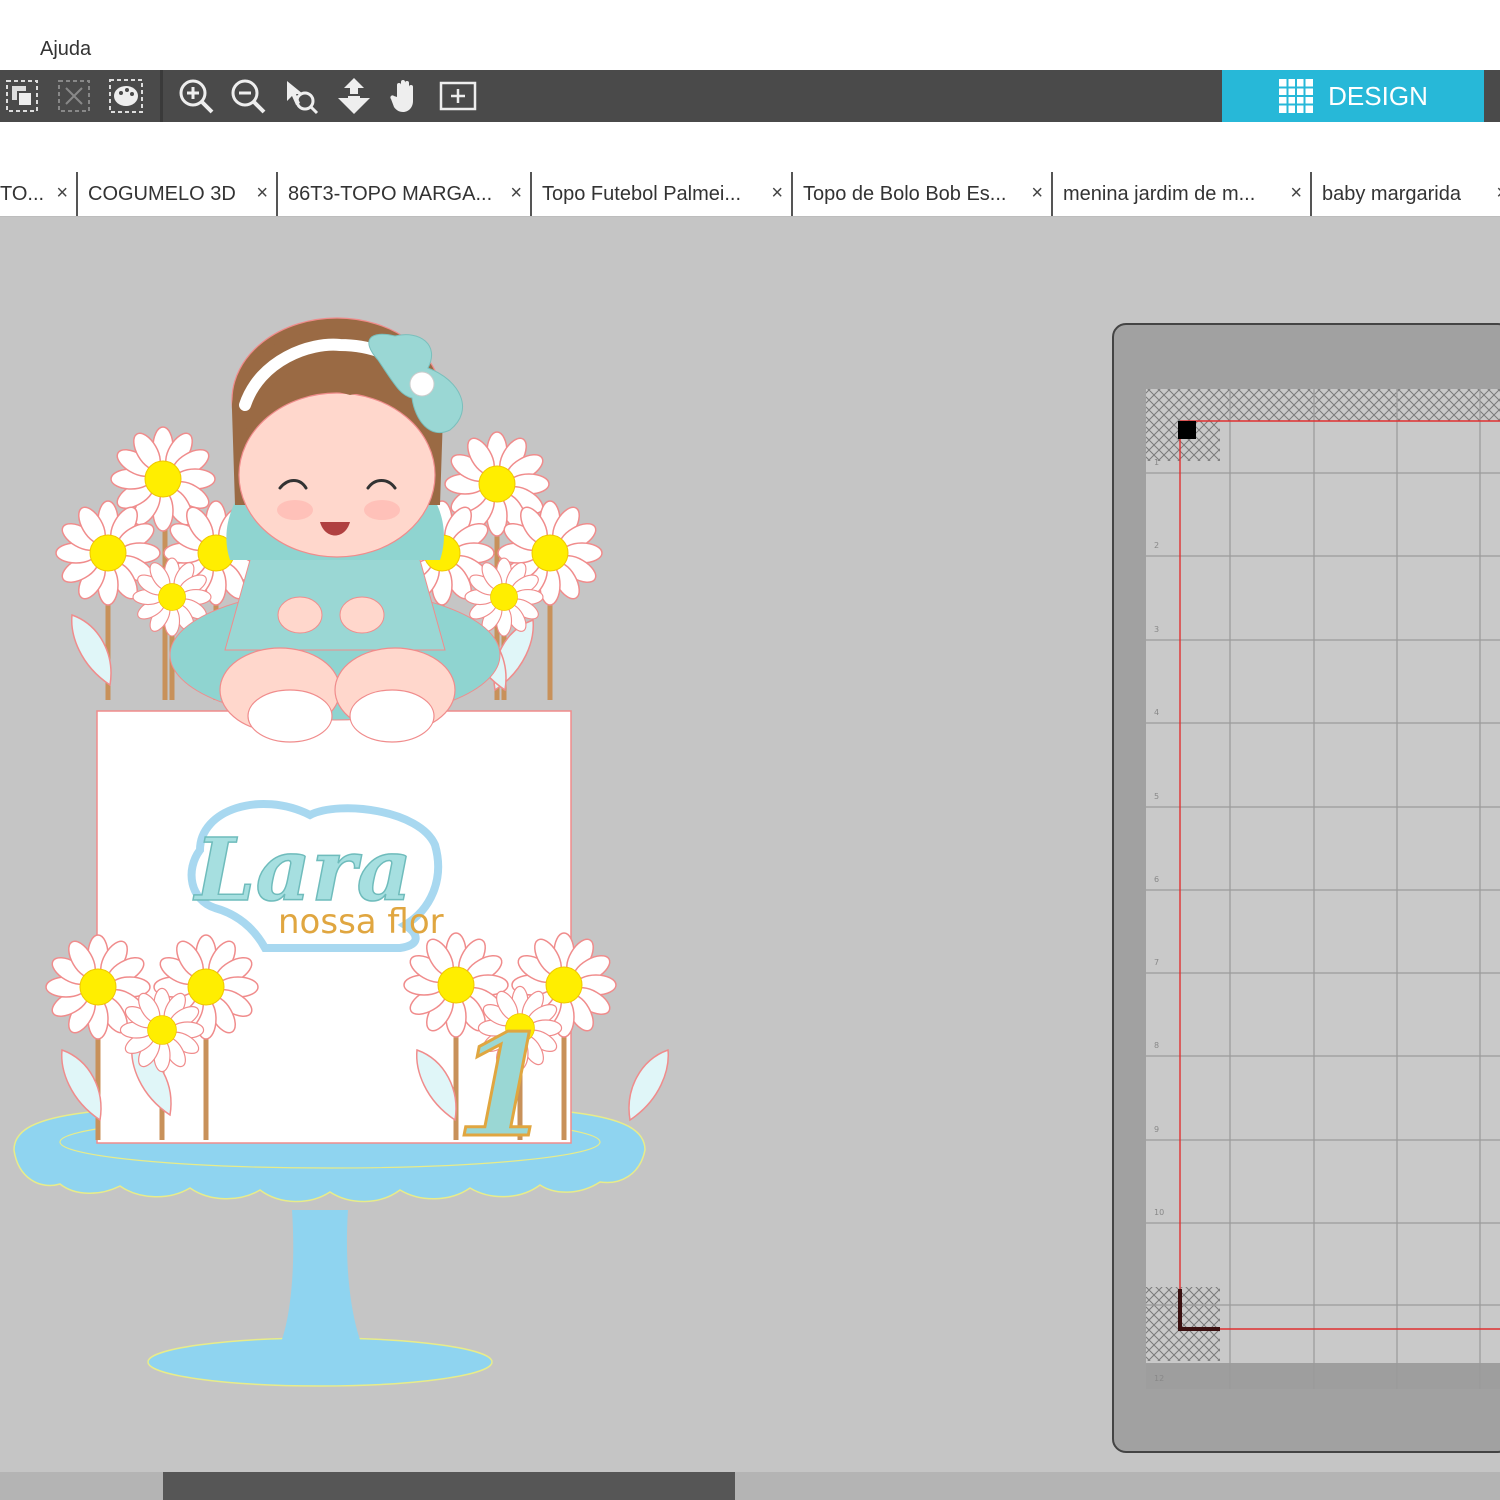 Image resolution: width=1500 pixels, height=1500 pixels. I want to click on pan-hand-icon, so click(406, 96).